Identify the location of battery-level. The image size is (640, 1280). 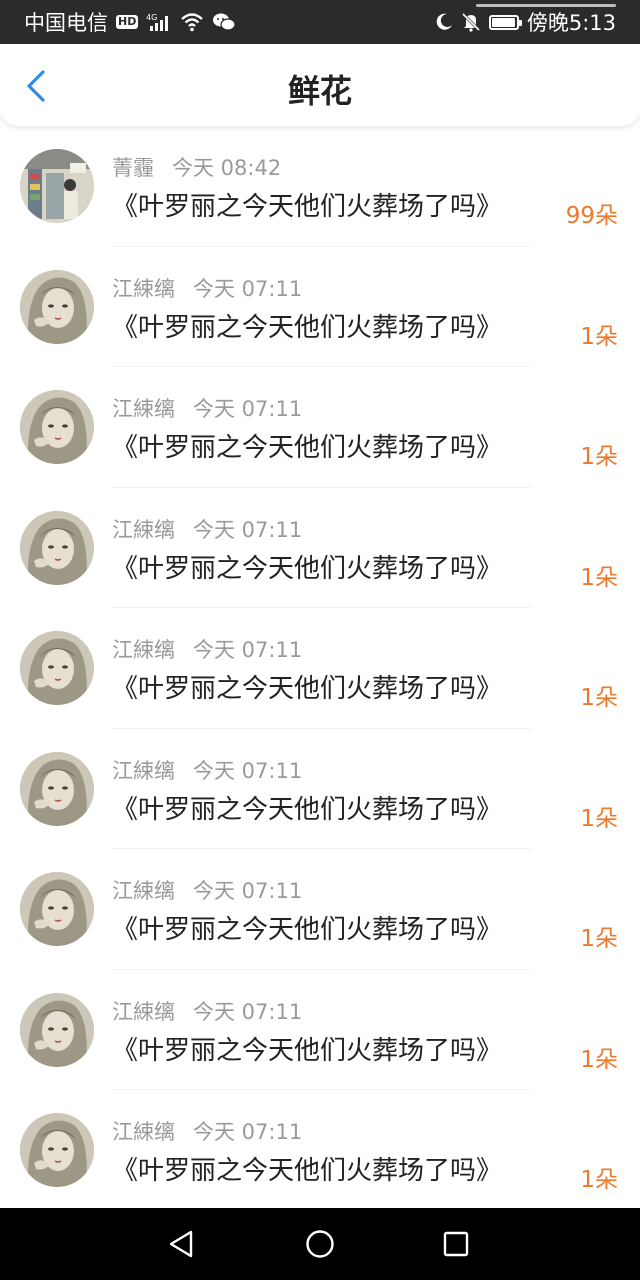
(503, 22).